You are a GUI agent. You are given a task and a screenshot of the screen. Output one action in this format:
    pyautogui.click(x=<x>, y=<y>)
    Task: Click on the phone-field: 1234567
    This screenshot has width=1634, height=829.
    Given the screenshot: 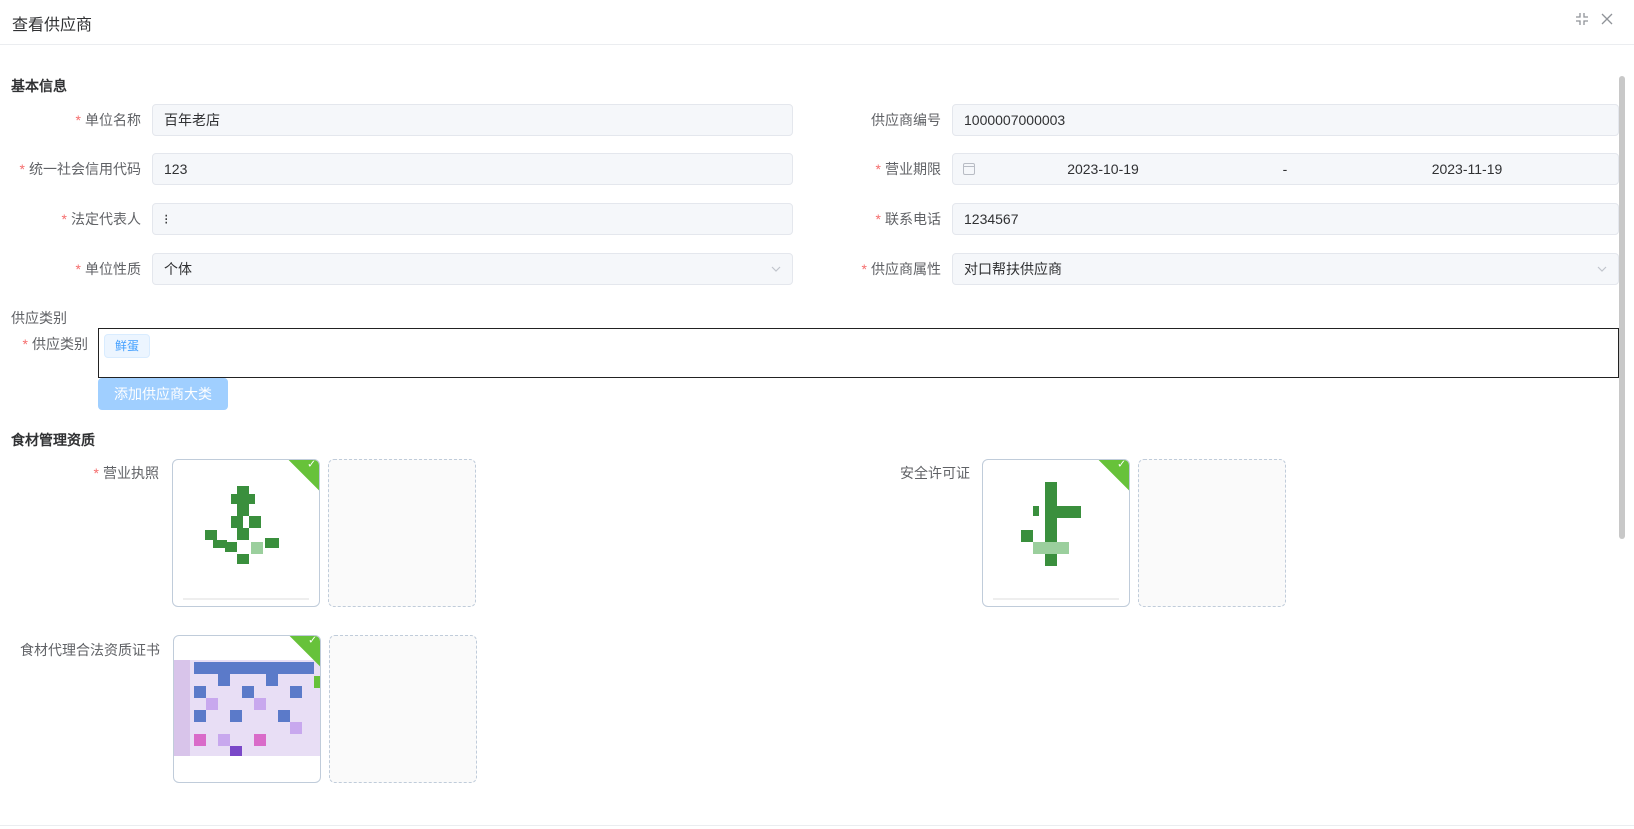 What is the action you would take?
    pyautogui.click(x=1285, y=219)
    